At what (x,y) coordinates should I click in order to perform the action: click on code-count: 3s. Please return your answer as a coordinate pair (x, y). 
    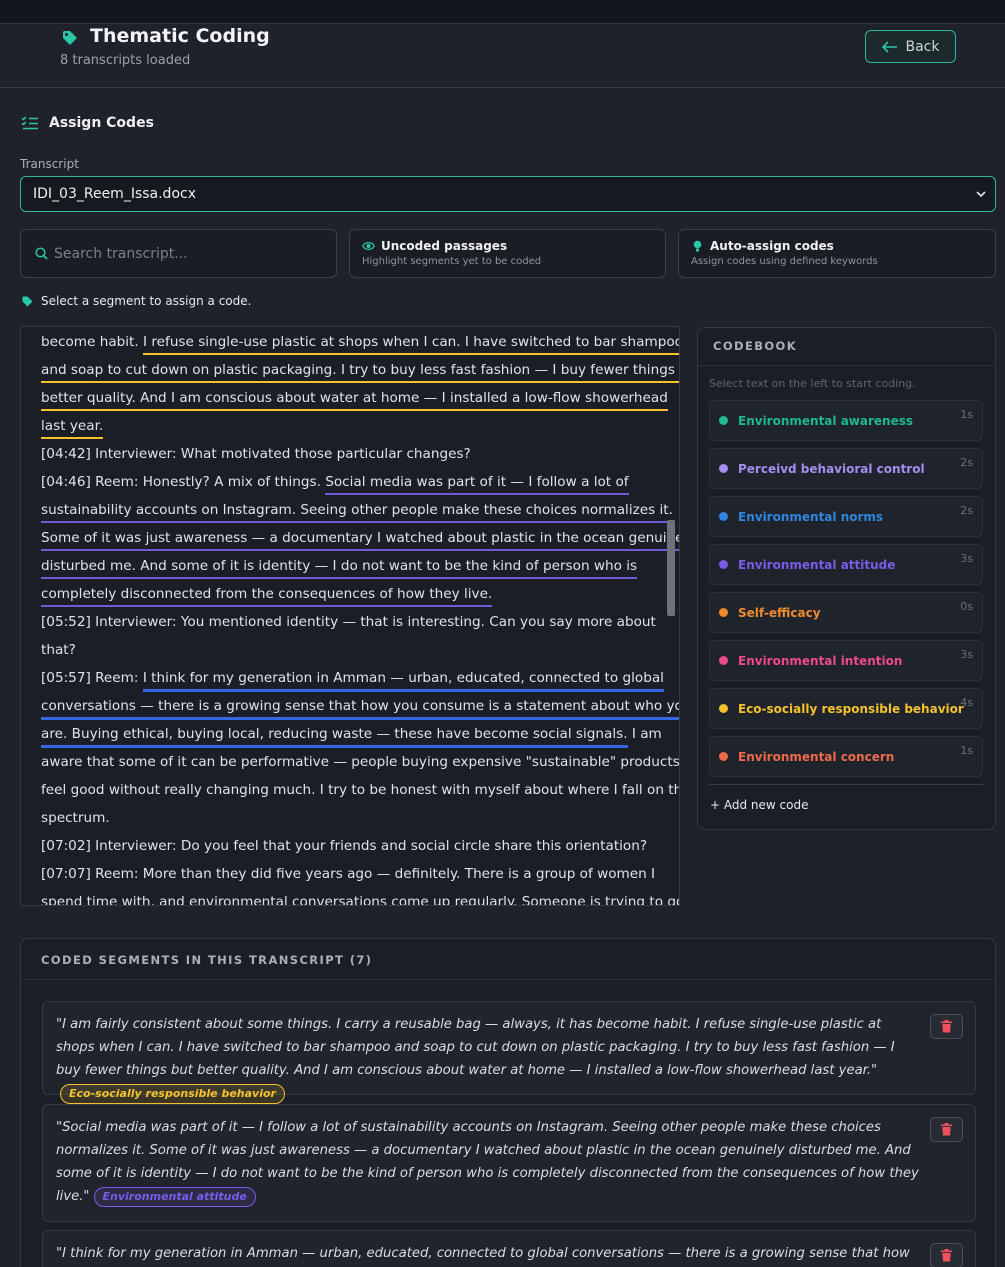
    Looking at the image, I should click on (966, 558).